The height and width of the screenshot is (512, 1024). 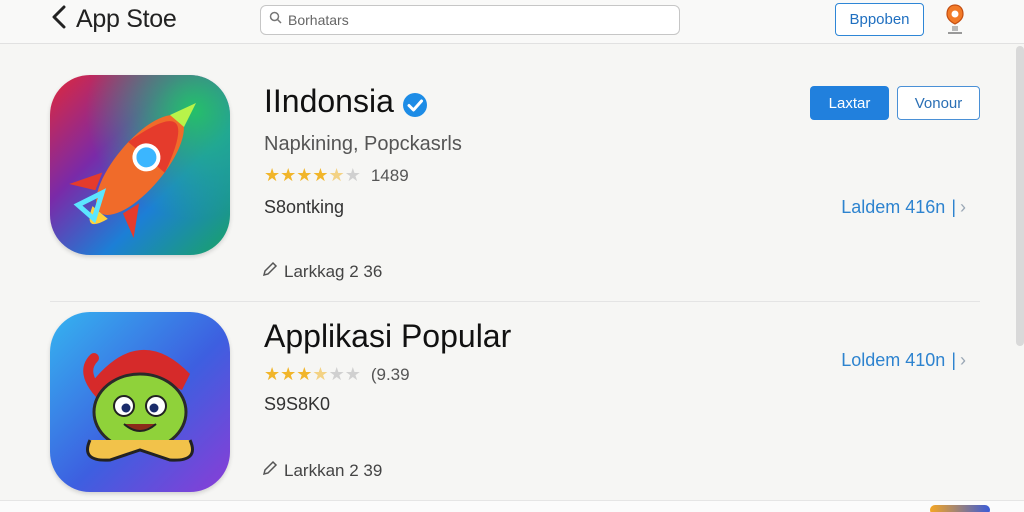 What do you see at coordinates (389, 175) in the screenshot?
I see `rating-count: 1489` at bounding box center [389, 175].